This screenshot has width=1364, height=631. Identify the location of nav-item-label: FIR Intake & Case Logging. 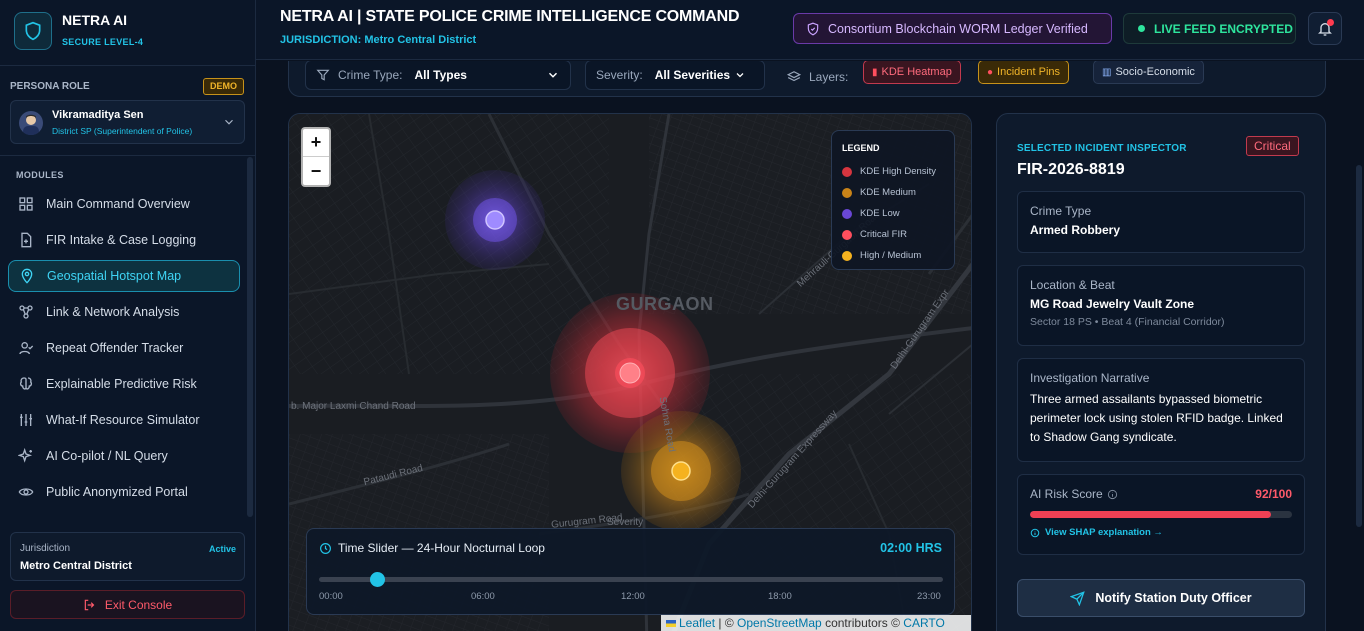
(121, 240).